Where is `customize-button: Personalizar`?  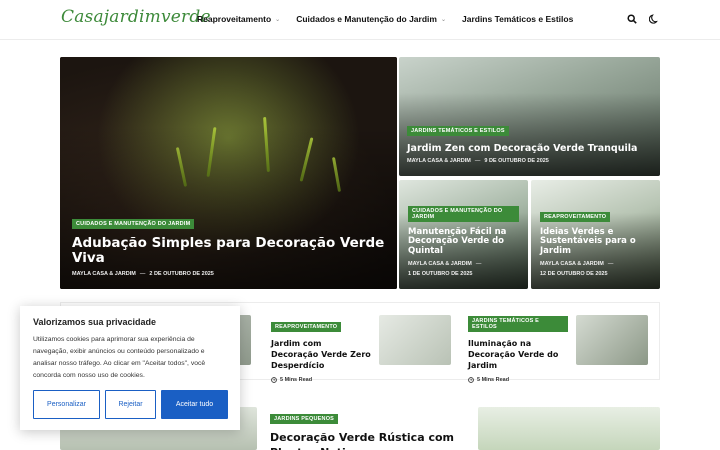
customize-button: Personalizar is located at coordinates (66, 404).